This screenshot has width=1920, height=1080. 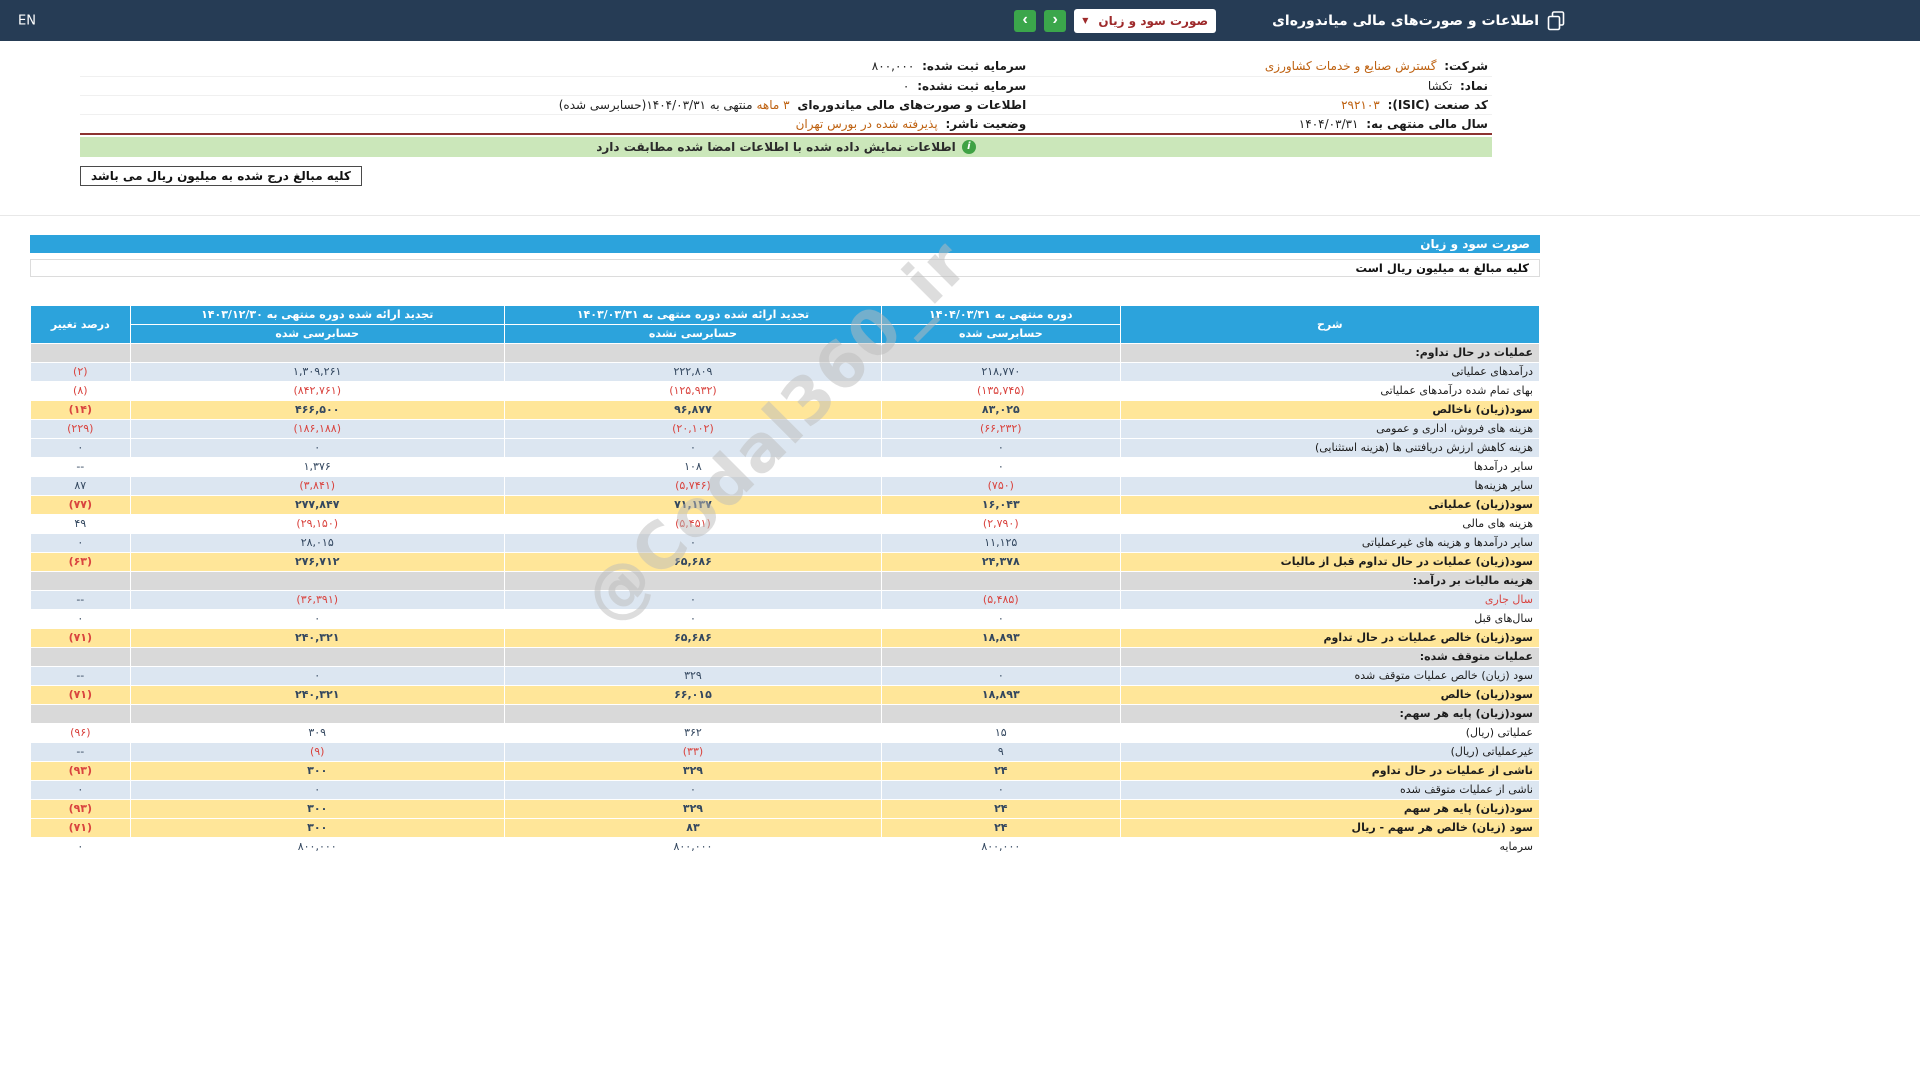 I want to click on value-cell: (۳۶,۳۹۱), so click(x=317, y=599).